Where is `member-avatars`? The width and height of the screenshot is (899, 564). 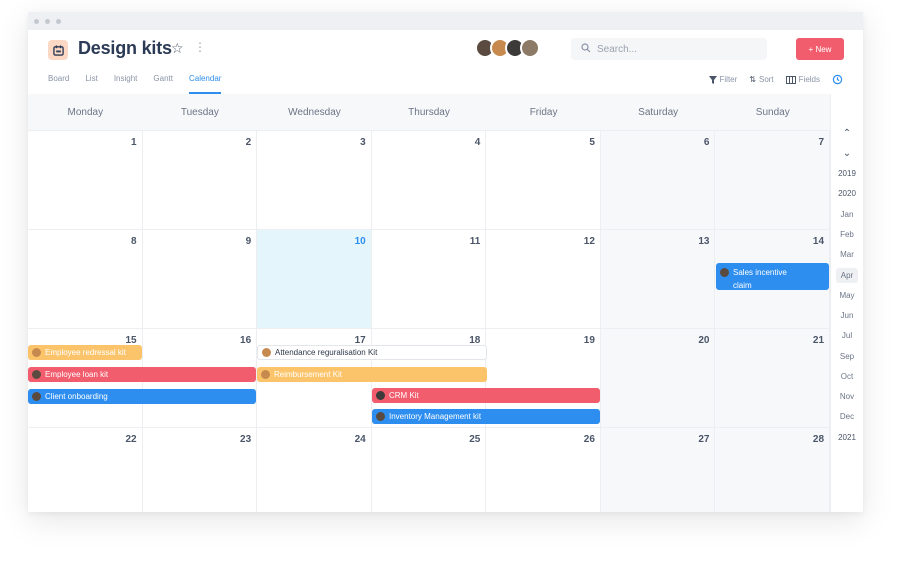
member-avatars is located at coordinates (507, 48).